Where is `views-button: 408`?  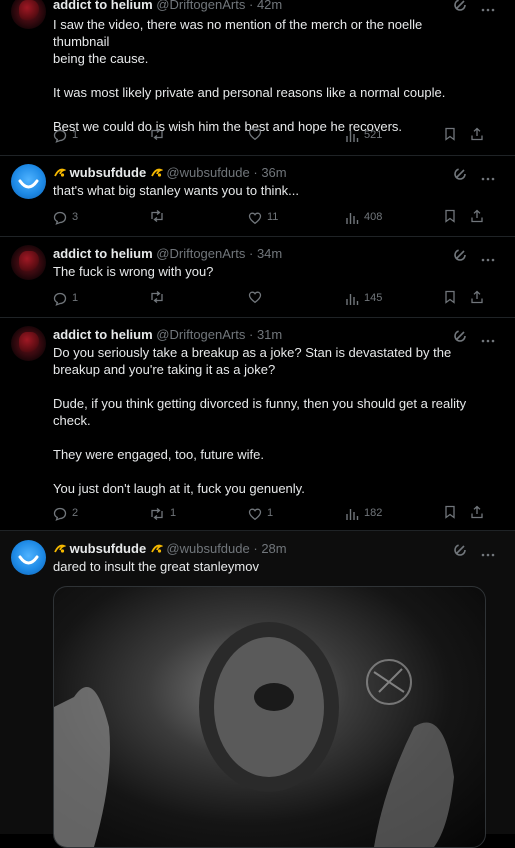
views-button: 408 is located at coordinates (363, 217).